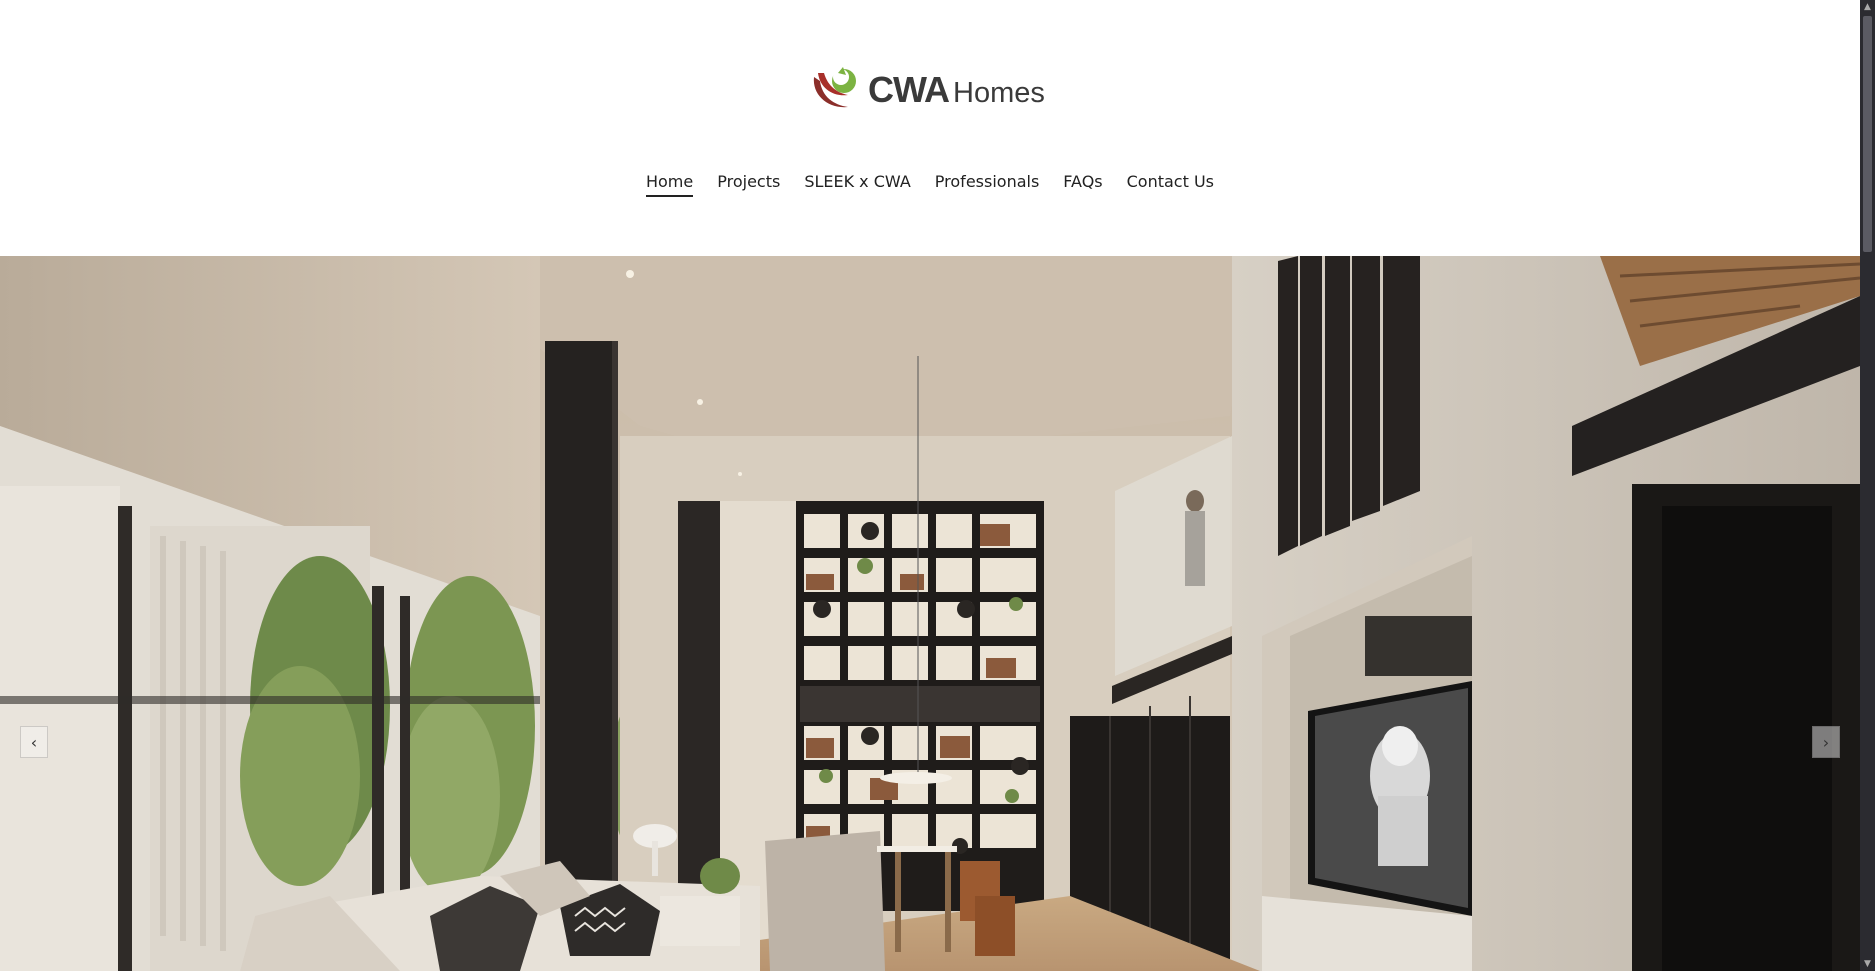  I want to click on scroll-down-icon: ▼, so click(1867, 964).